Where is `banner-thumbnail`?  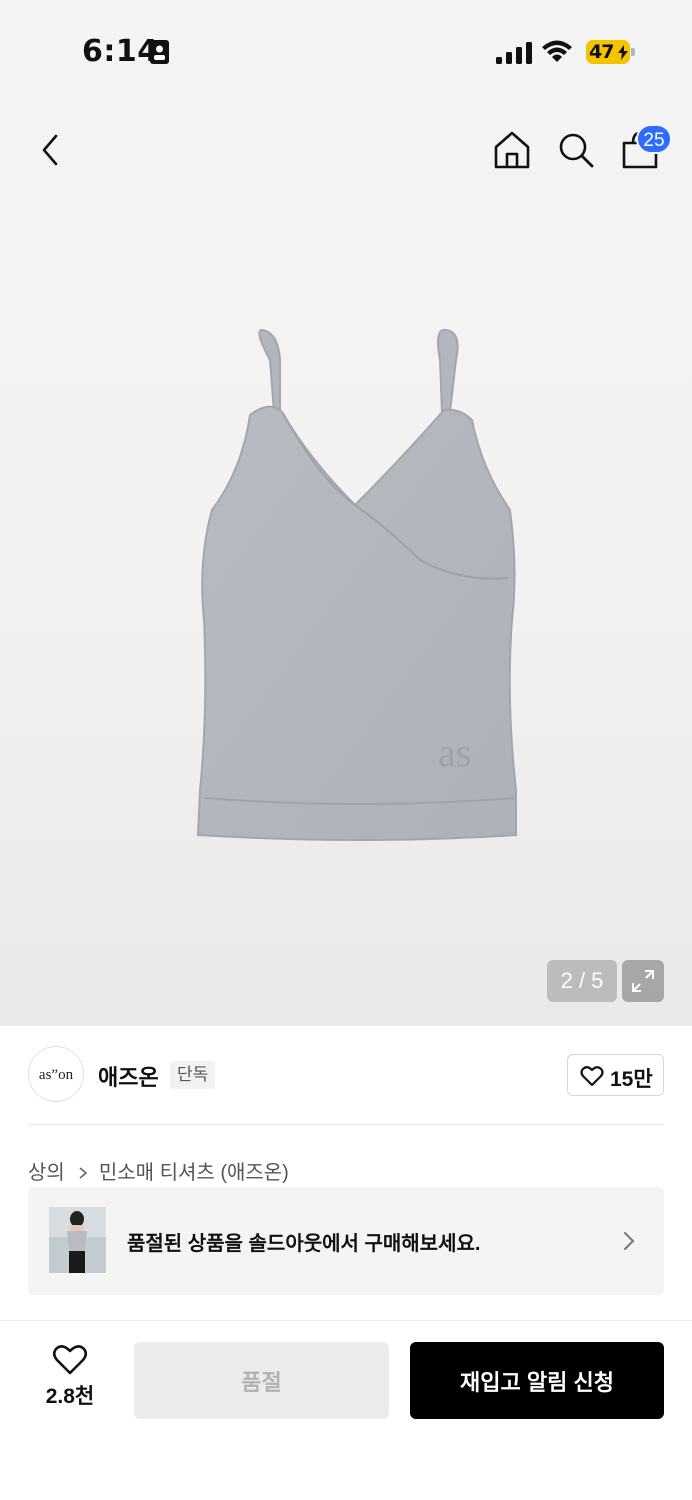
banner-thumbnail is located at coordinates (77, 1240).